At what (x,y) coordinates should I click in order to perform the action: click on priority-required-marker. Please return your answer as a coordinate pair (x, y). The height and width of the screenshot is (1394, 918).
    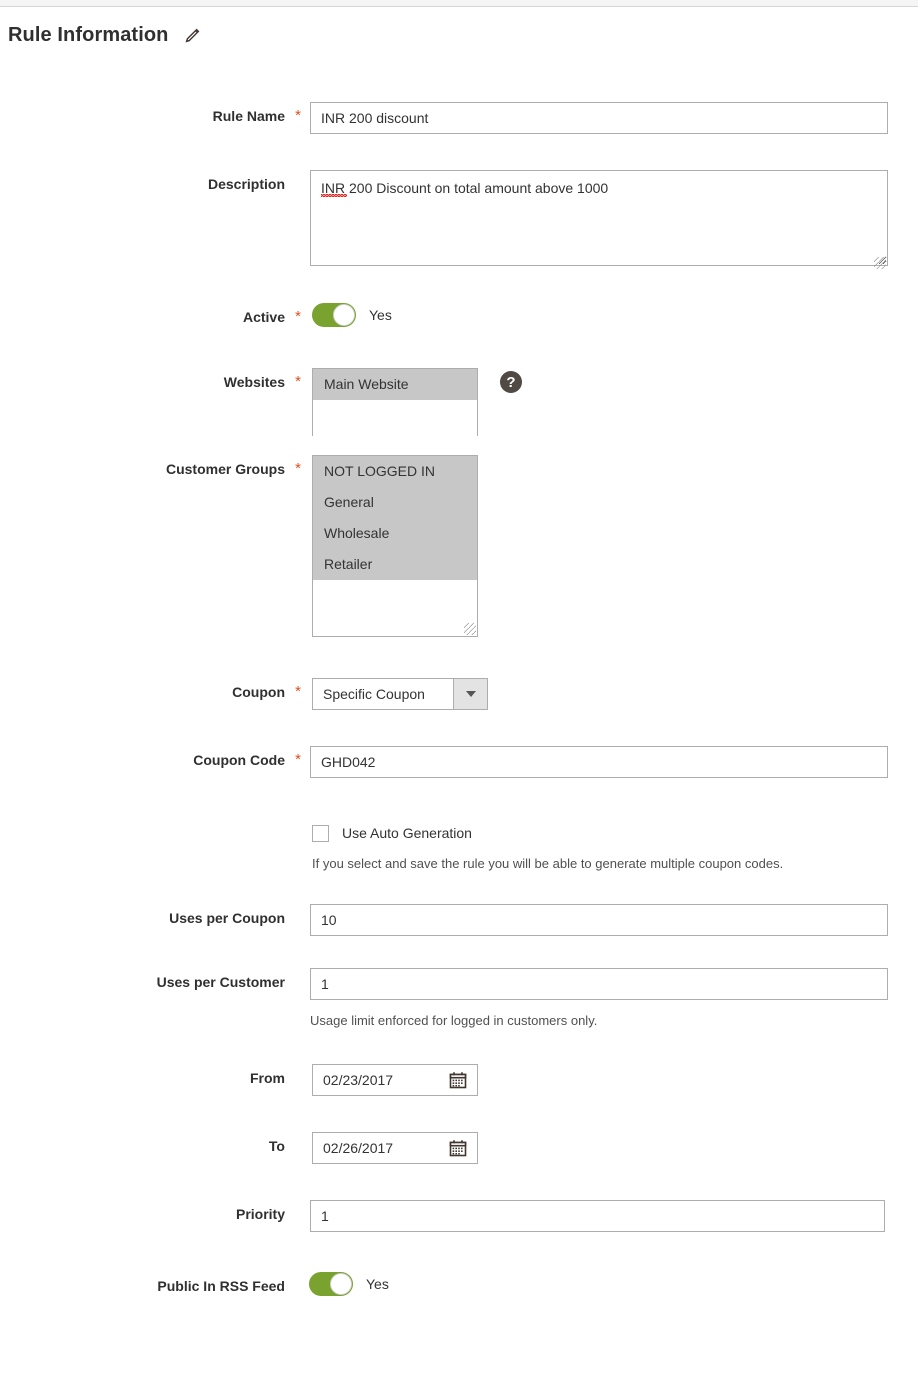
    Looking at the image, I should click on (298, 1202).